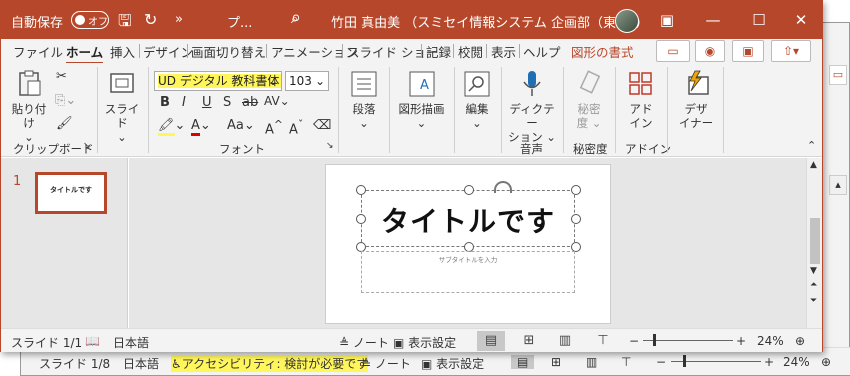 This screenshot has height=376, width=850. What do you see at coordinates (813, 285) in the screenshot?
I see `previous-slide-icon: ⏶` at bounding box center [813, 285].